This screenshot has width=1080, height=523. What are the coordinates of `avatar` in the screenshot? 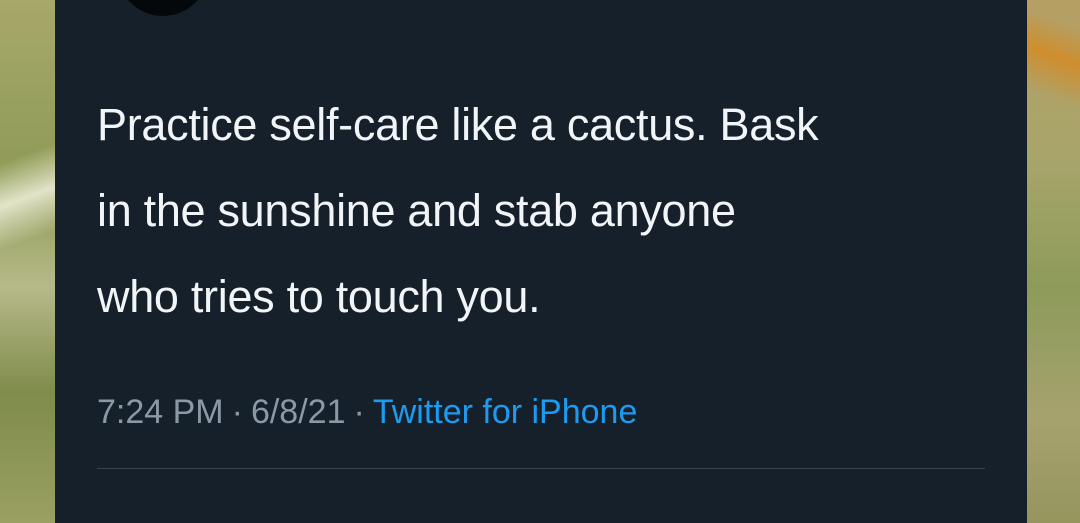 It's located at (163, 8).